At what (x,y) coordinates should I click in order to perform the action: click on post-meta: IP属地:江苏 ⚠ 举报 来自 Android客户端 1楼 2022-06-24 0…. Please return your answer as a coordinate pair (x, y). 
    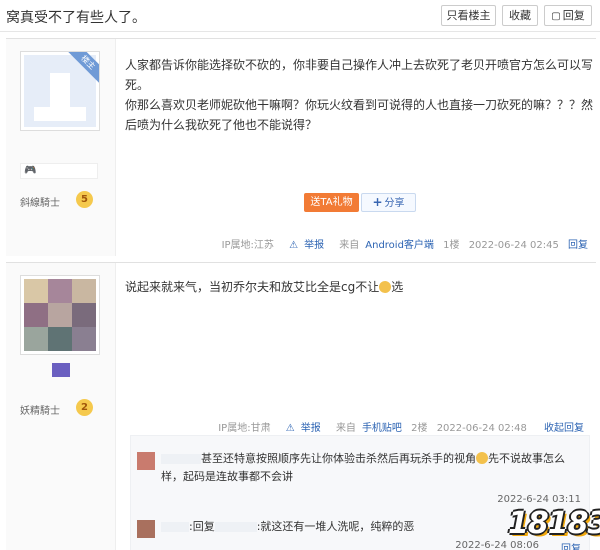
    Looking at the image, I should click on (402, 243).